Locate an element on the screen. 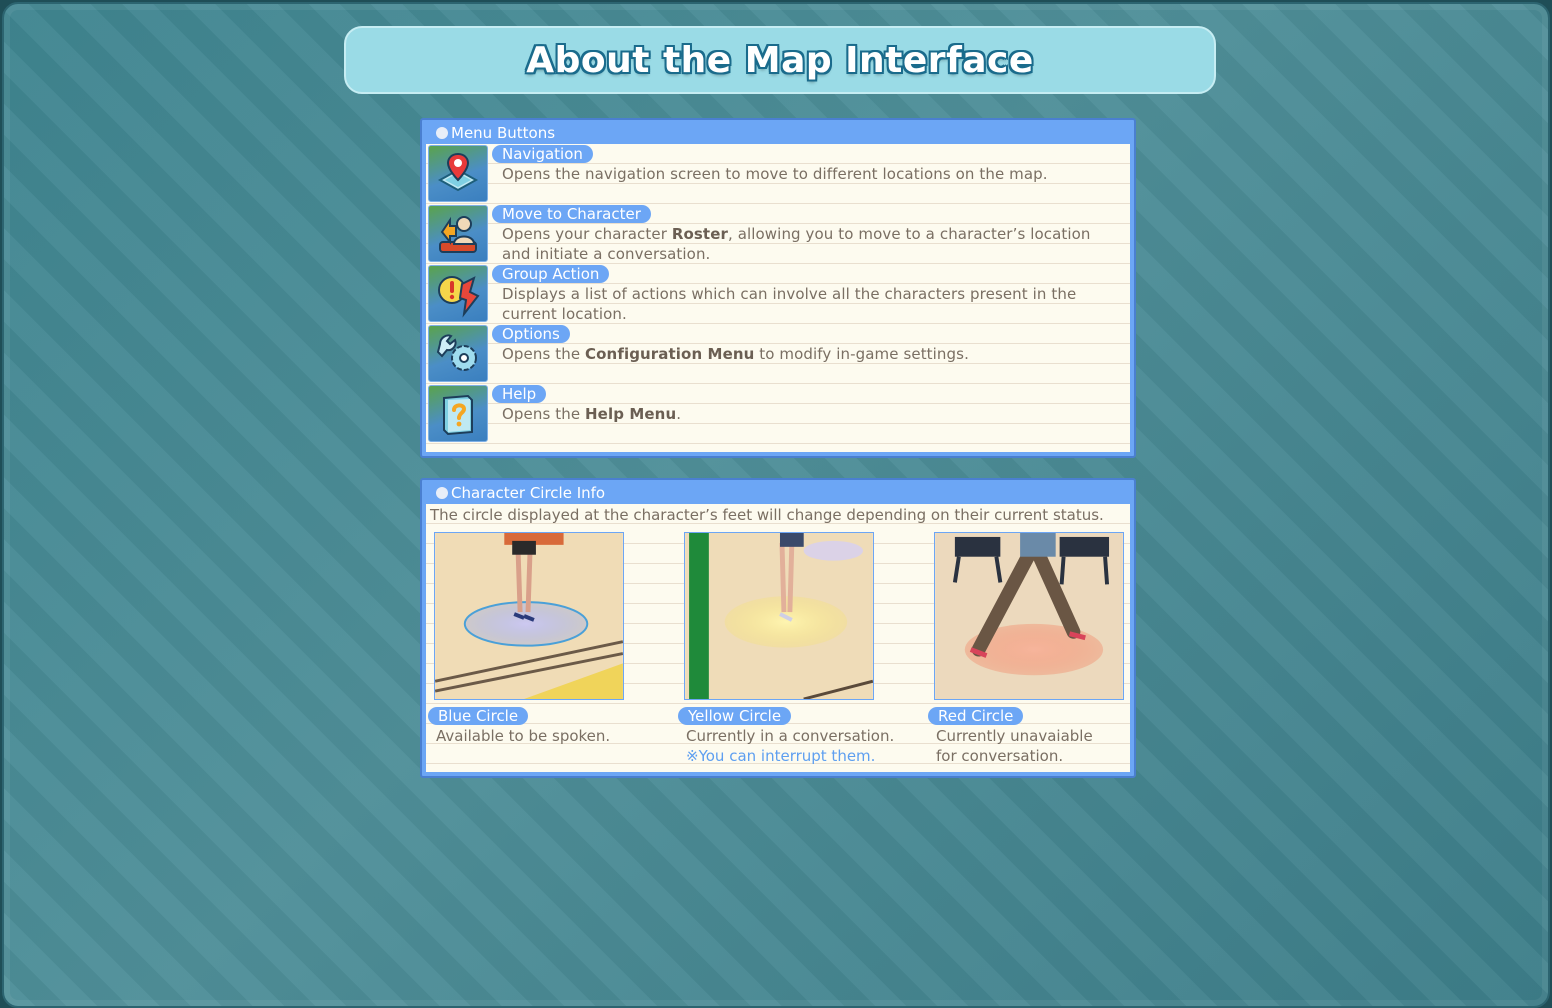  help-book-icon is located at coordinates (458, 413).